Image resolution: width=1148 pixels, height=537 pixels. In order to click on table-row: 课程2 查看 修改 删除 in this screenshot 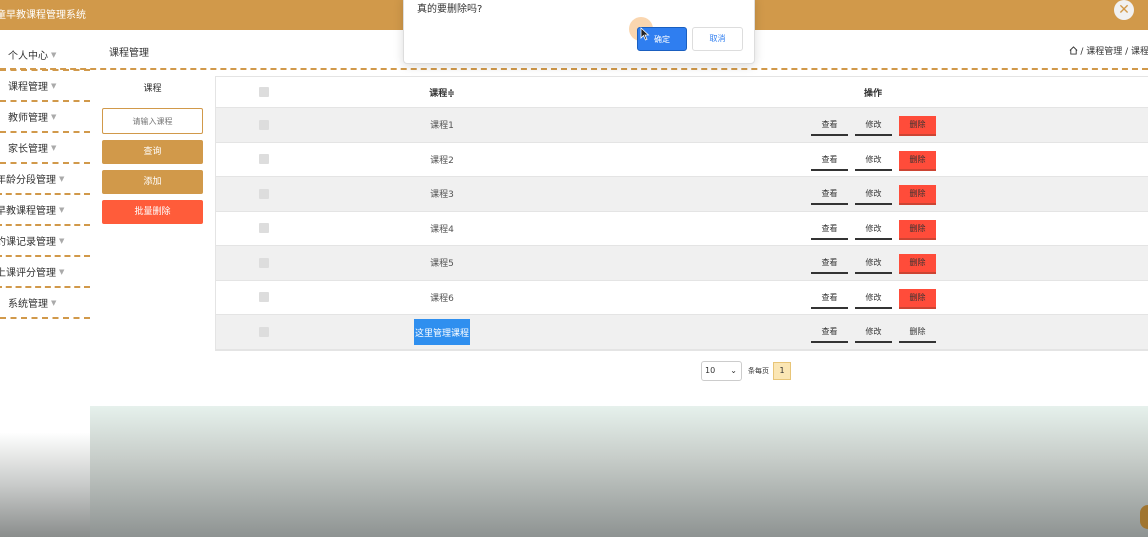, I will do `click(682, 160)`.